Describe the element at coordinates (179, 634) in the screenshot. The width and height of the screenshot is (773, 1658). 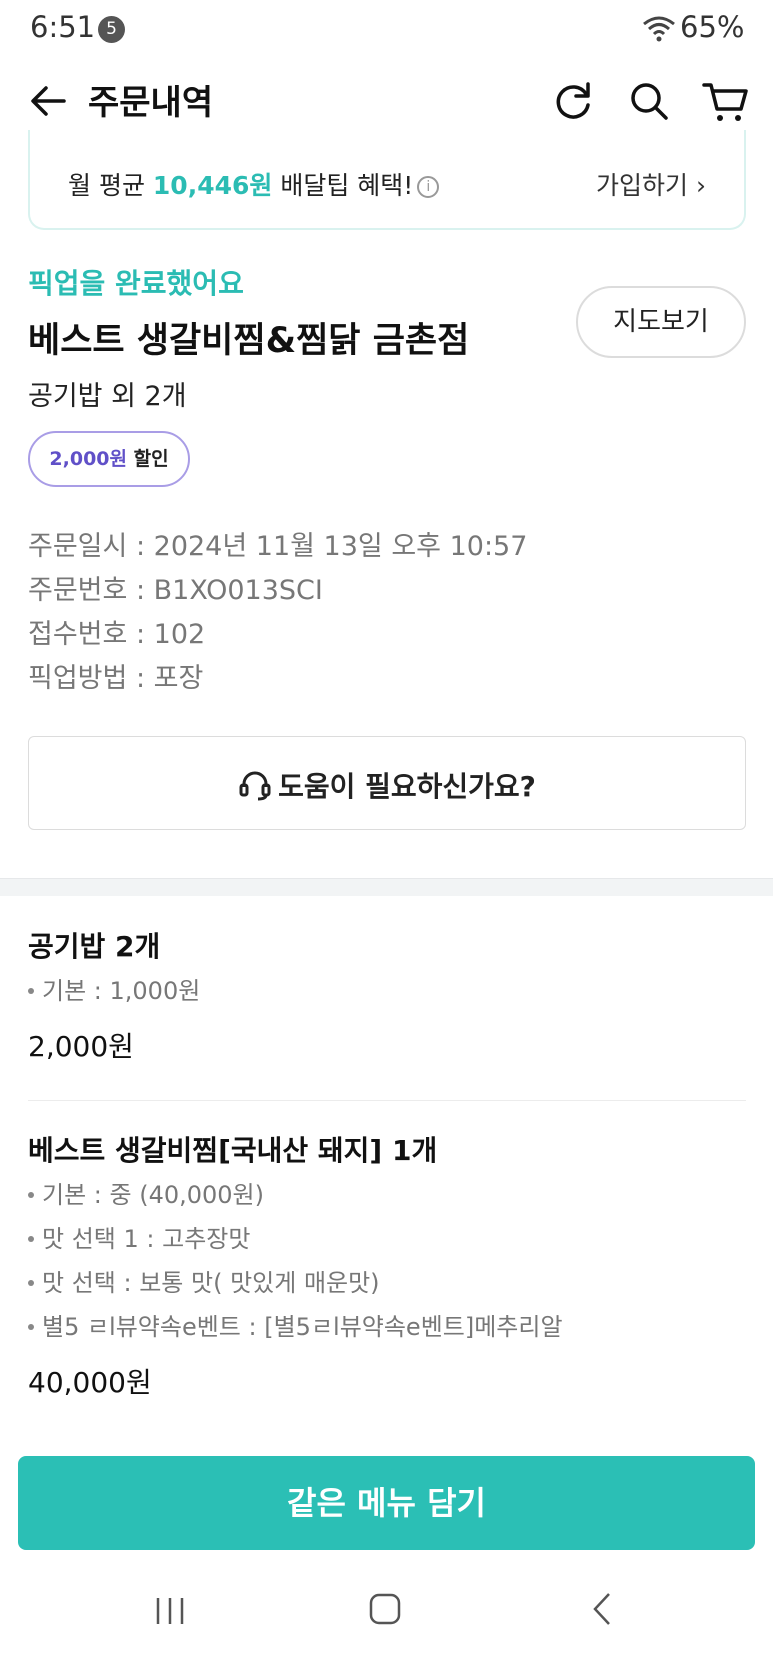
I see `meta-value: 102` at that location.